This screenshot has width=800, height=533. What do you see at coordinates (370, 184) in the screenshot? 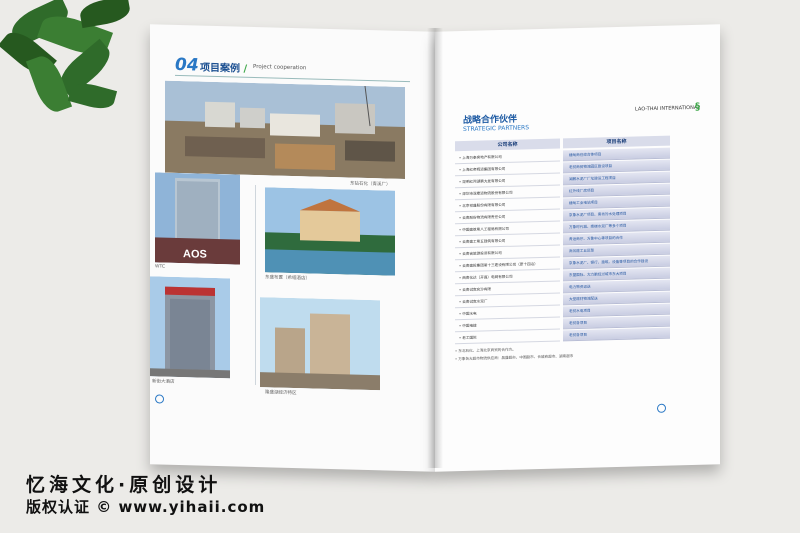
I see `caption-industrial: 东钻石化（青溪厂）` at bounding box center [370, 184].